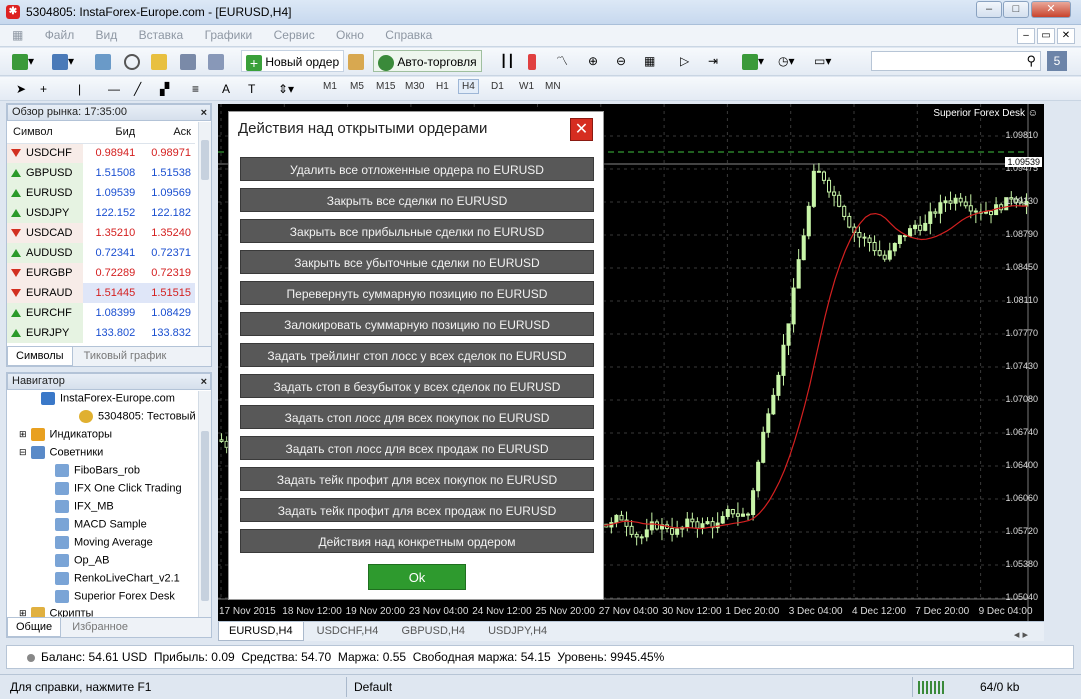 Image resolution: width=1081 pixels, height=699 pixels. I want to click on tab-chart-gbpusd: GBPUSD,H4, so click(433, 631).